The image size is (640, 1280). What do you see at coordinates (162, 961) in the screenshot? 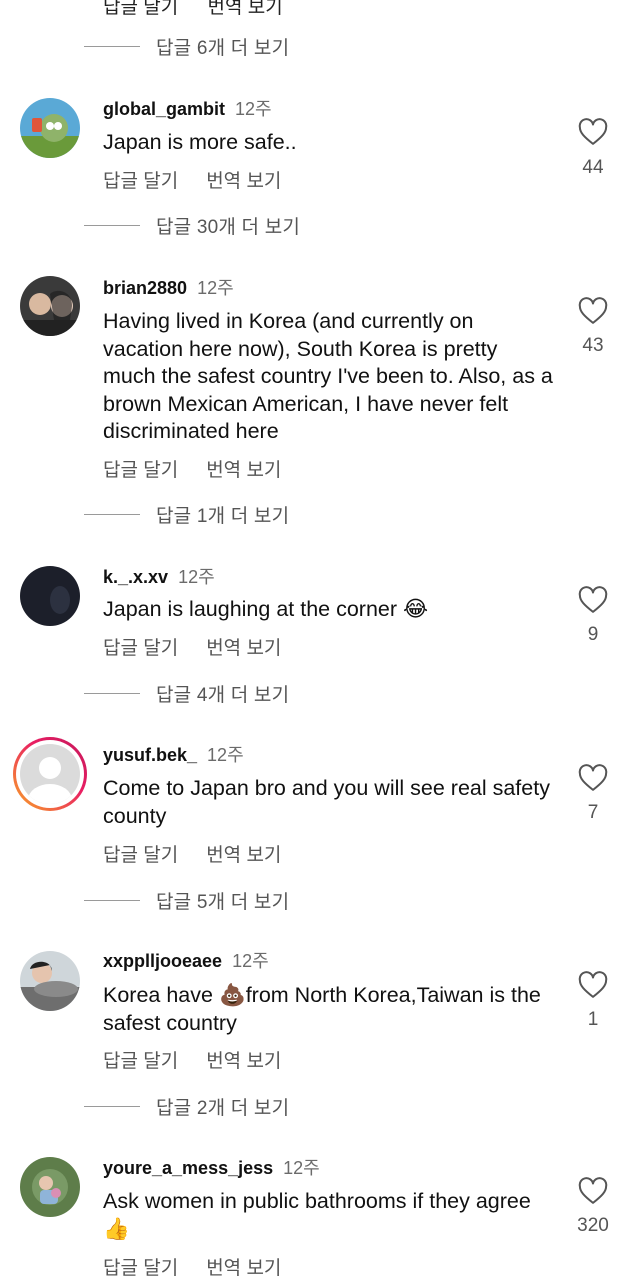
I see `username: xxpplljooeaee` at bounding box center [162, 961].